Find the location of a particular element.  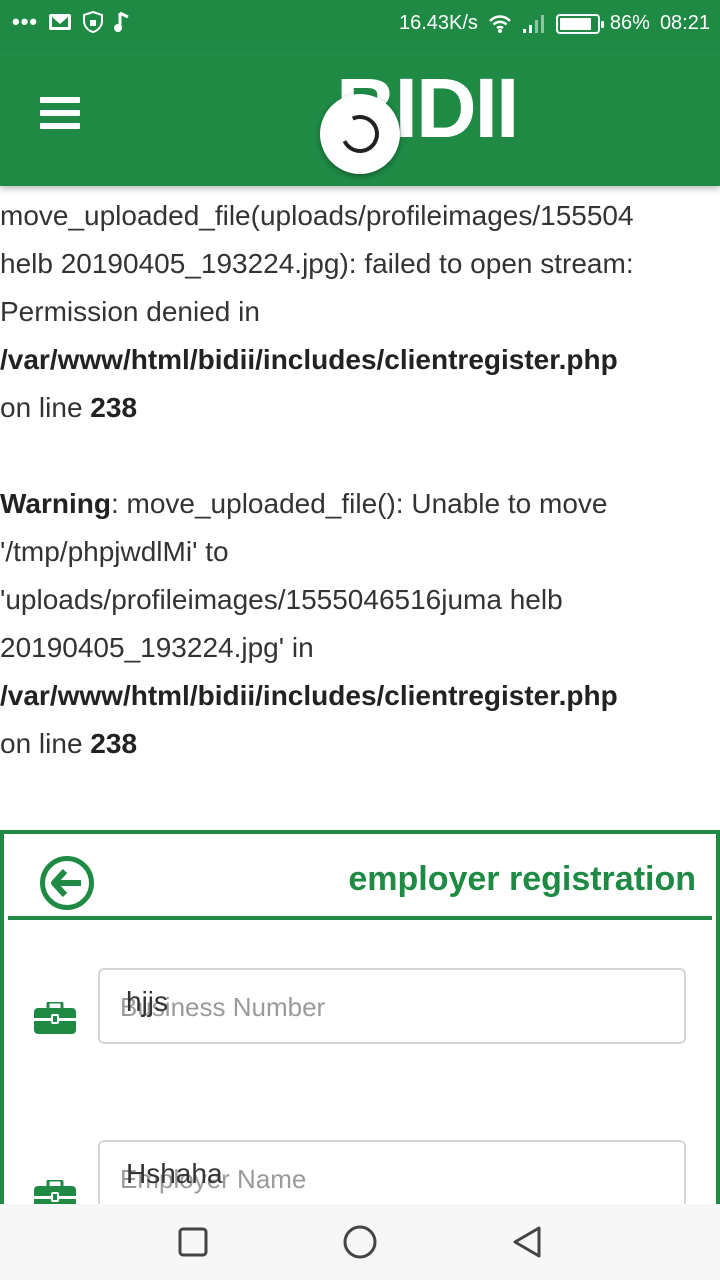

registration-title: employer registration is located at coordinates (522, 879).